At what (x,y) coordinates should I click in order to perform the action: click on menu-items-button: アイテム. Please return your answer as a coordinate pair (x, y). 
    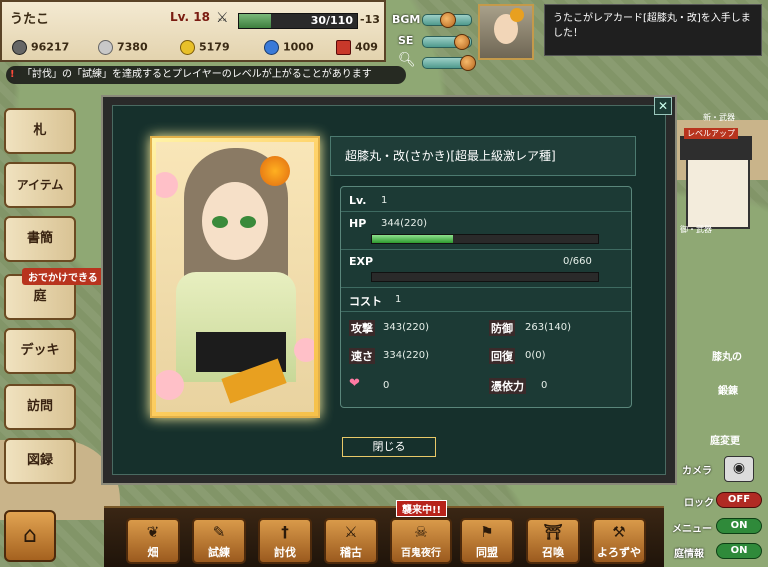
    Looking at the image, I should click on (40, 185).